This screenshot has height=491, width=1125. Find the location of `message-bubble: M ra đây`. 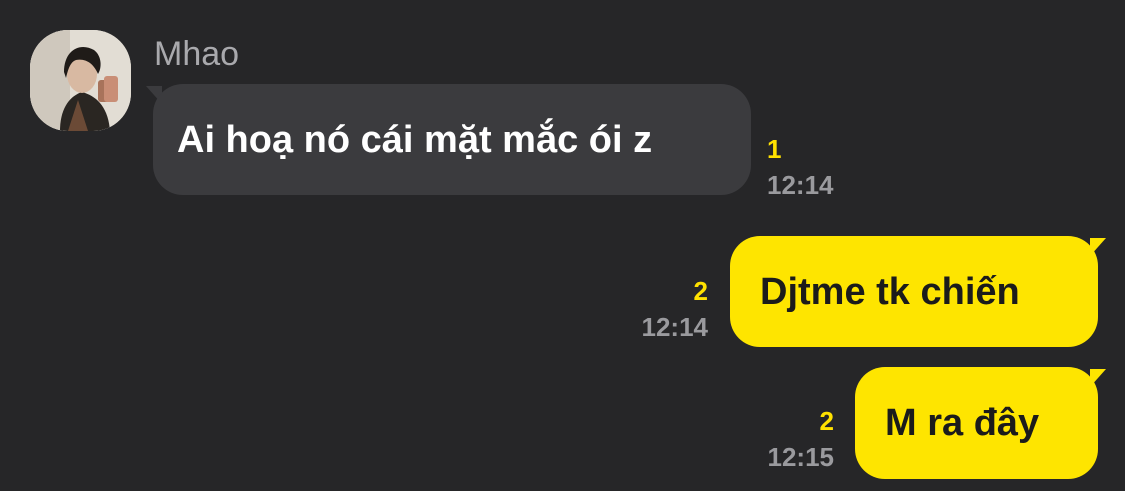

message-bubble: M ra đây is located at coordinates (976, 423).